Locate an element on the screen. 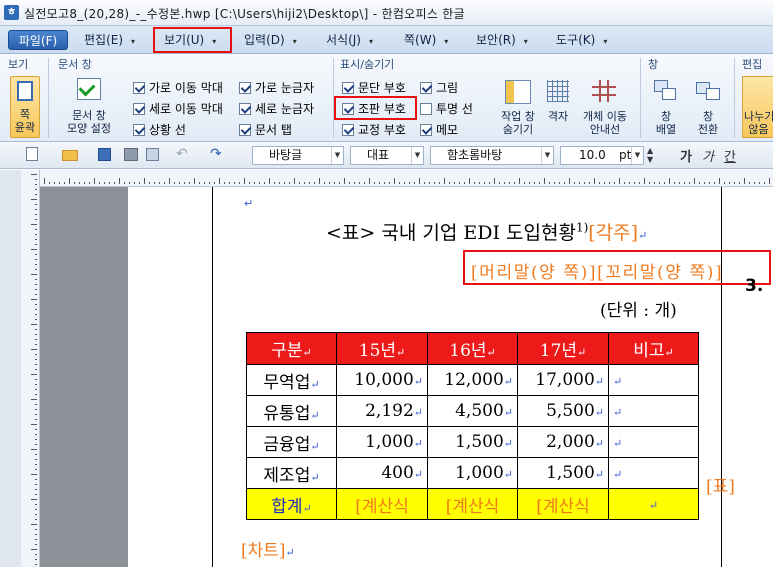 The width and height of the screenshot is (773, 567). table-caption: <표> 국내 기업 EDI 도입현황1)[각주]↵ is located at coordinates (486, 231).